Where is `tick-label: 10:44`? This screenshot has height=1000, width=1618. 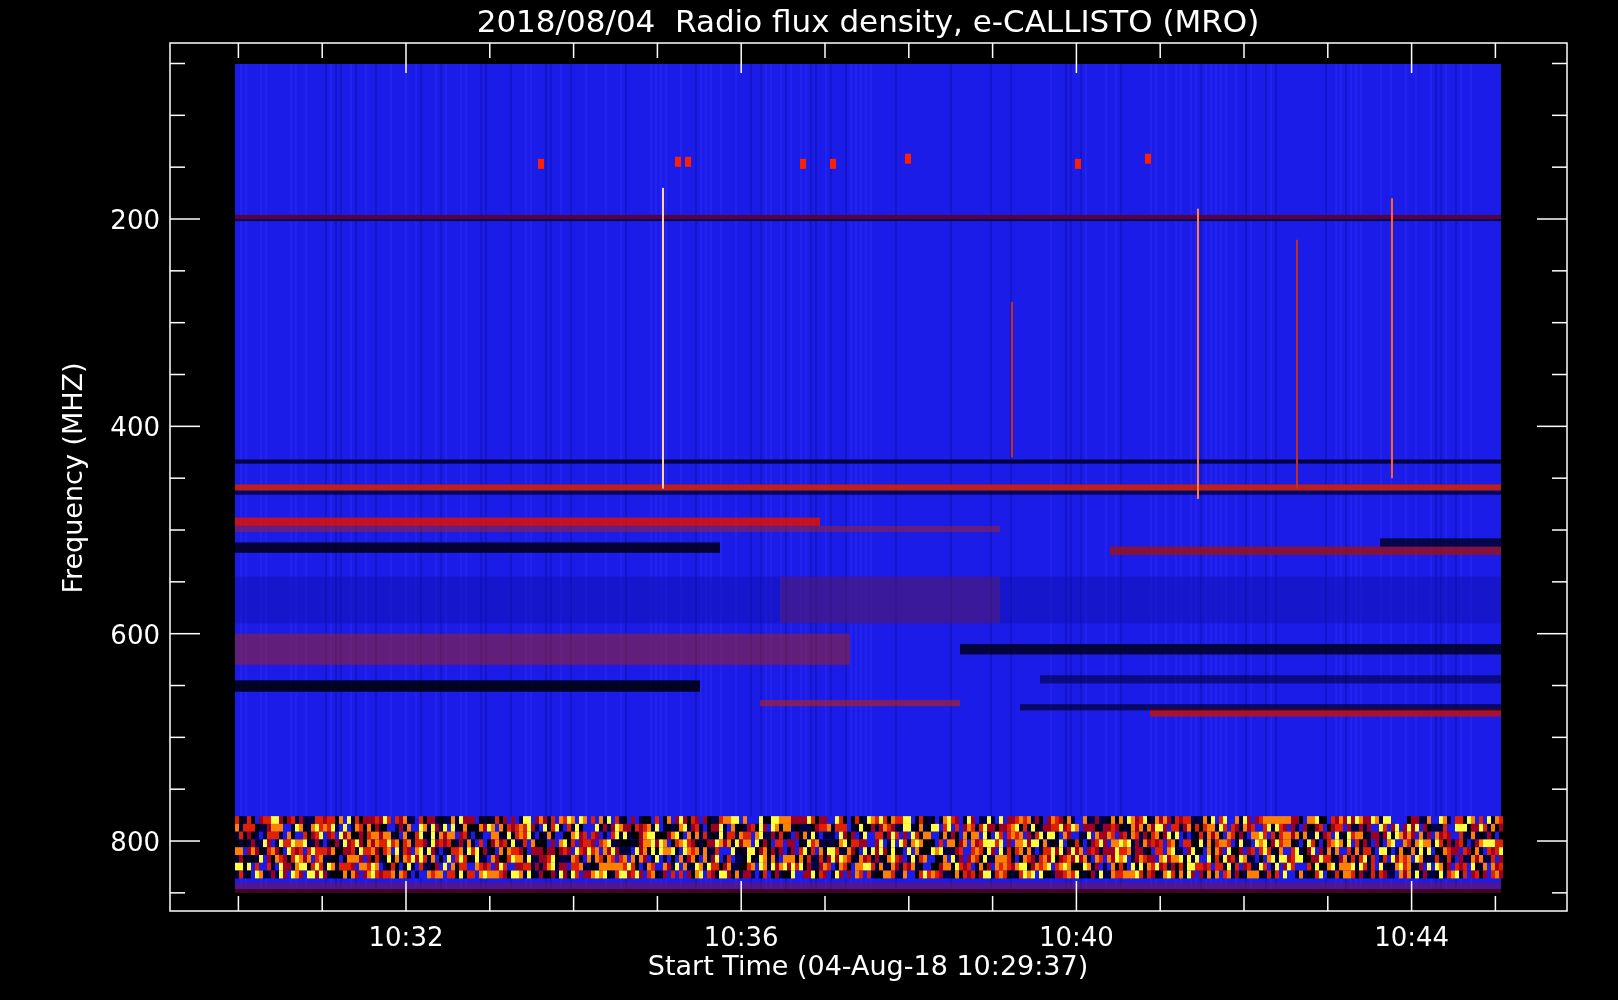 tick-label: 10:44 is located at coordinates (1412, 937).